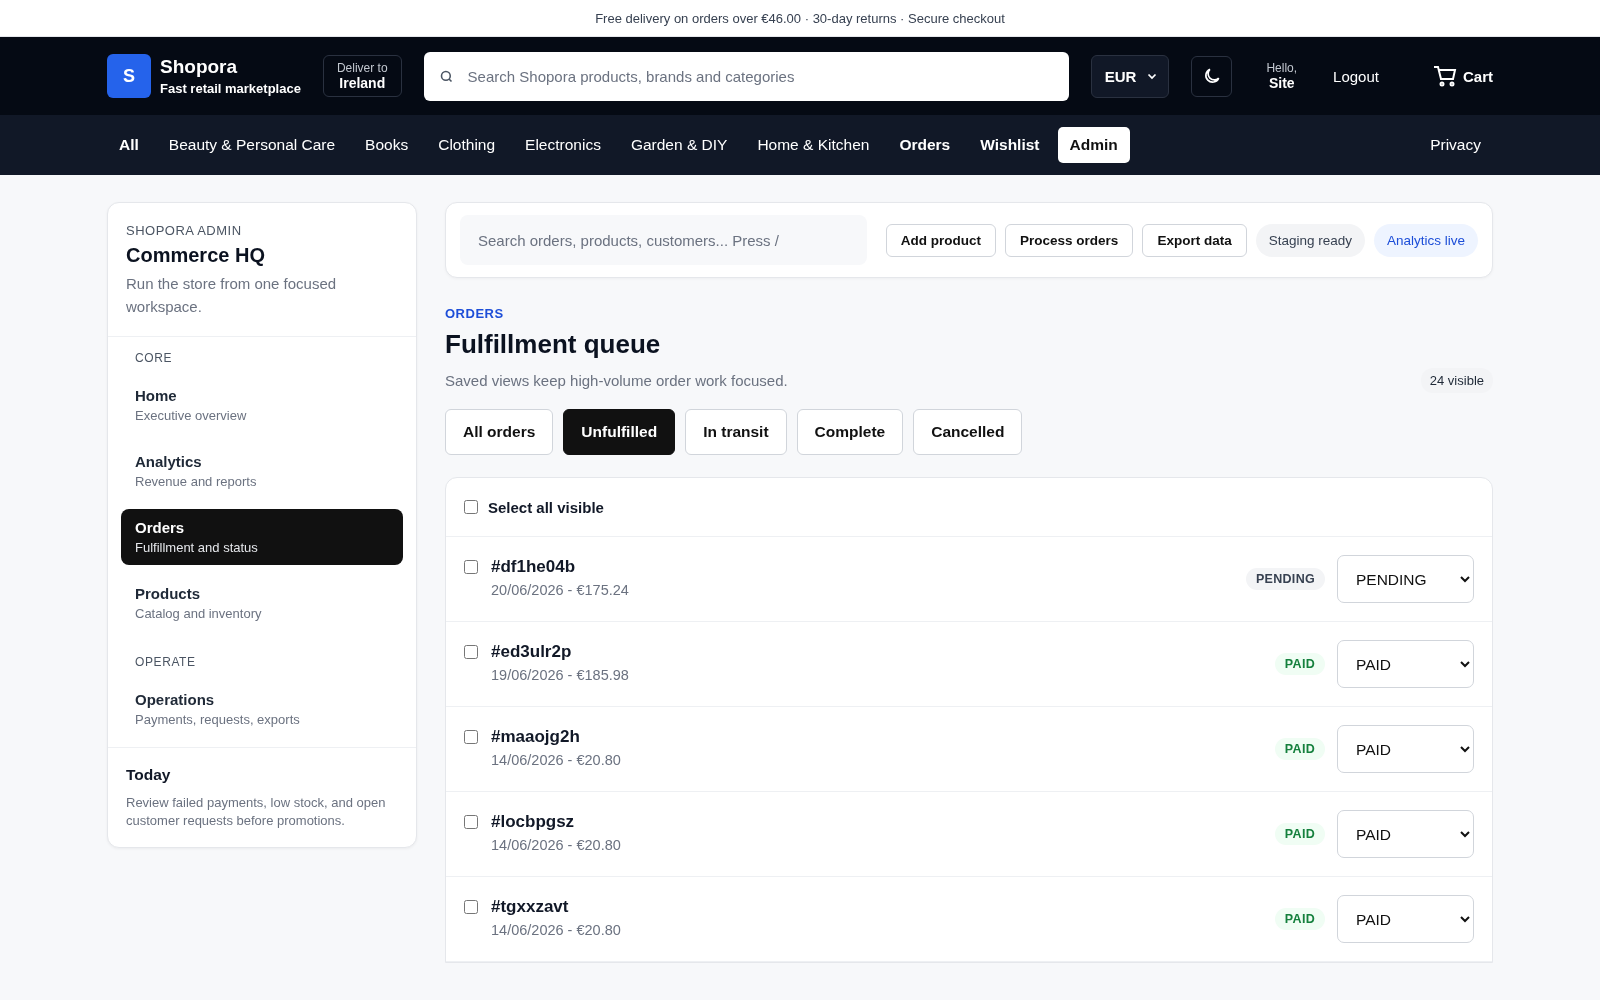  Describe the element at coordinates (475, 313) in the screenshot. I see `section-eyebrow: ORDERS` at that location.